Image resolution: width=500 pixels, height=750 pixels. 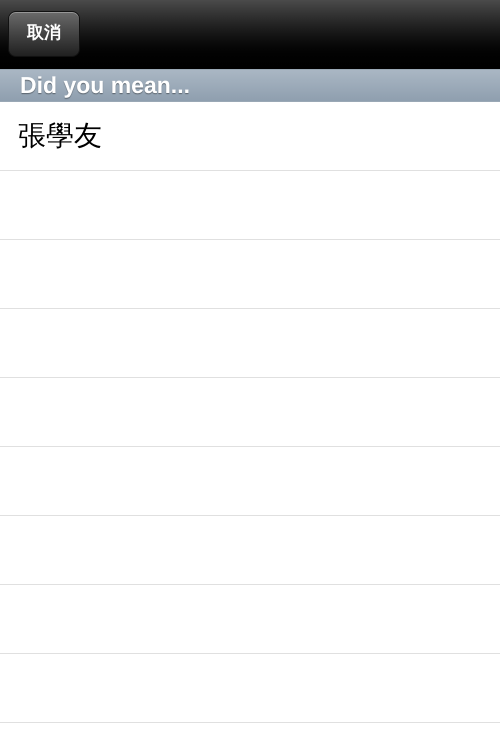 What do you see at coordinates (60, 136) in the screenshot?
I see `suggestion-item: 張學友` at bounding box center [60, 136].